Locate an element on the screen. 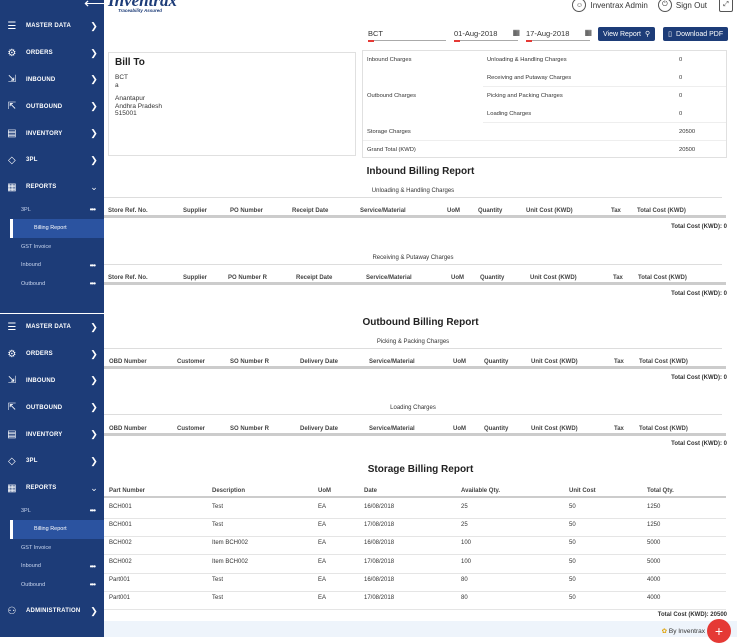 This screenshot has width=737, height=643. reports-icon: ▦ is located at coordinates (12, 187).